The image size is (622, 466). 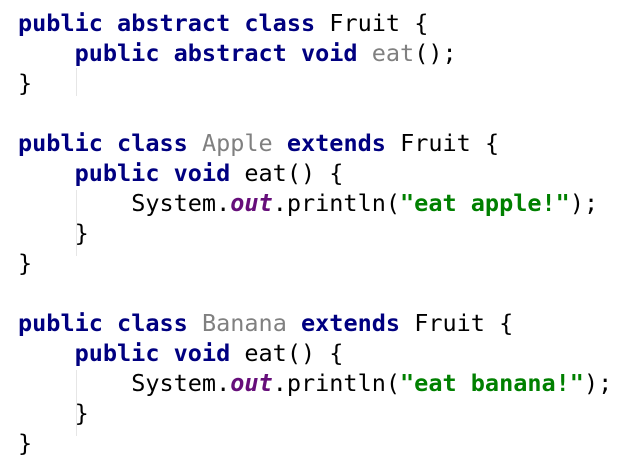 I want to click on code-line-15: }, so click(x=25, y=443).